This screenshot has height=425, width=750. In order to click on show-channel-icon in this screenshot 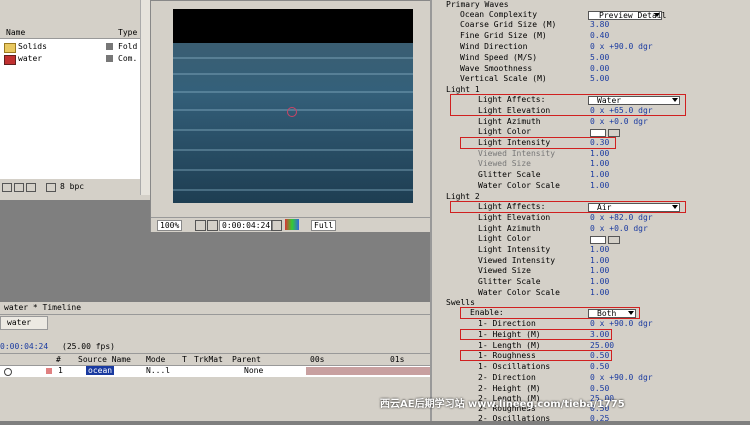, I will do `click(276, 225)`.